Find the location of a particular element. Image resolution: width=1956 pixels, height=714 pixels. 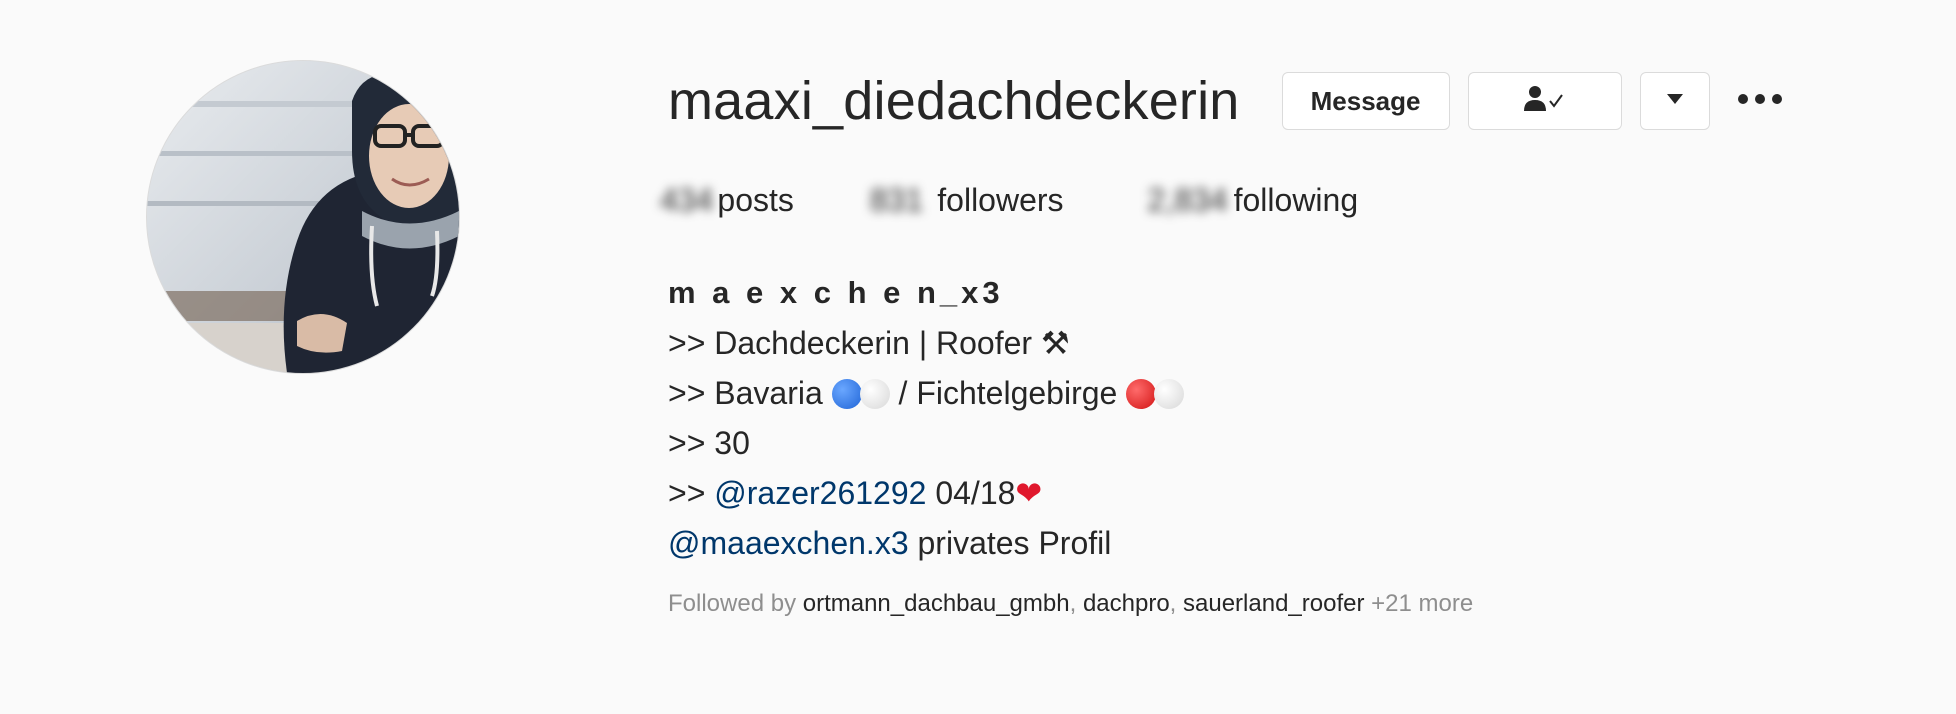

caret-down-icon is located at coordinates (1675, 101).